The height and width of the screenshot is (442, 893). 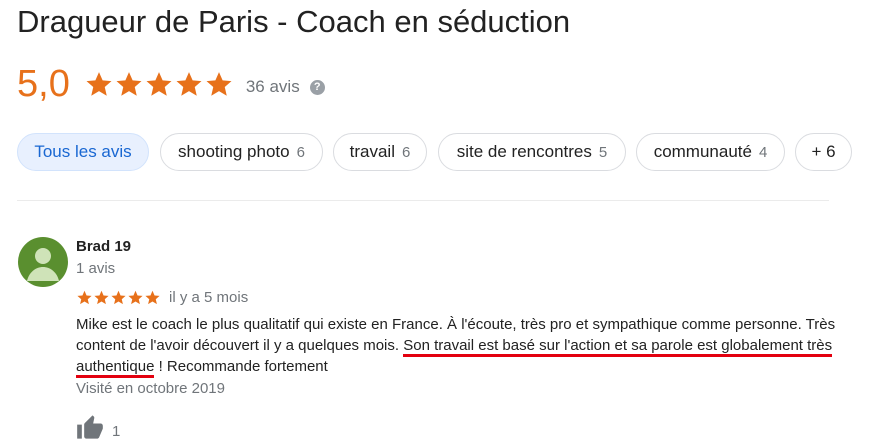 I want to click on chip-travail: travail 6, so click(x=380, y=152).